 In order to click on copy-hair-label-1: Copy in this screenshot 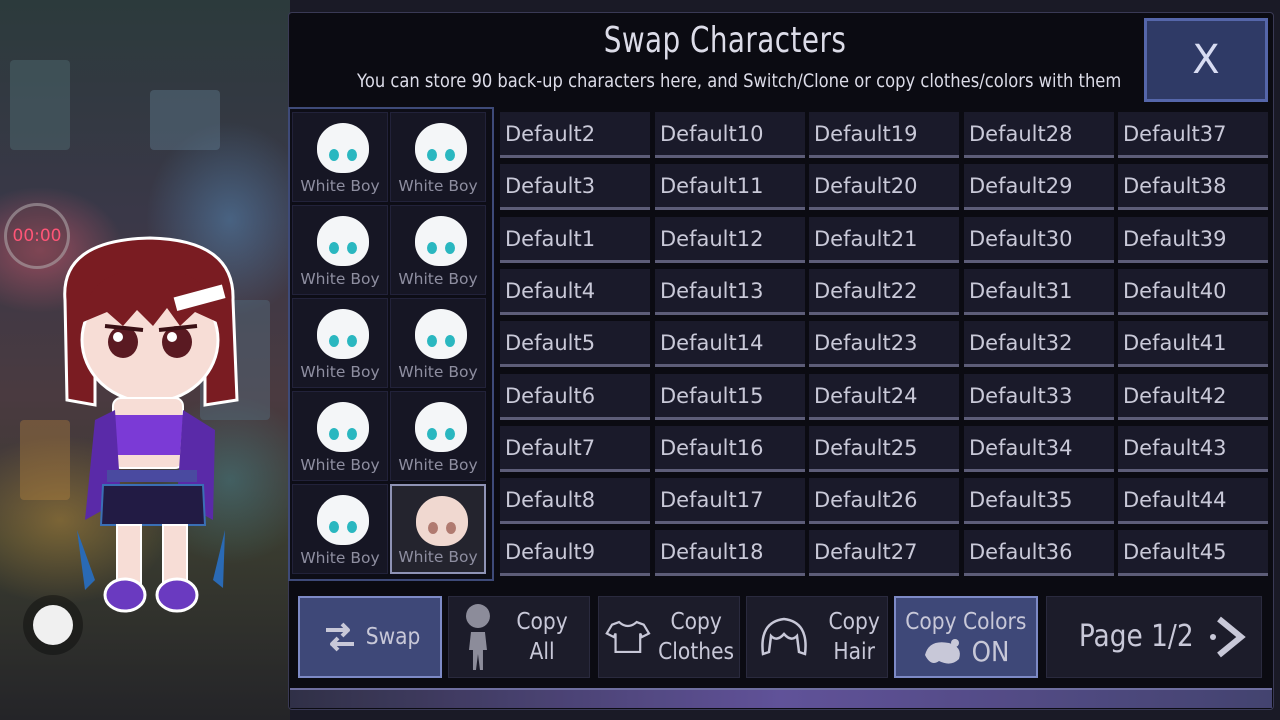, I will do `click(854, 622)`.